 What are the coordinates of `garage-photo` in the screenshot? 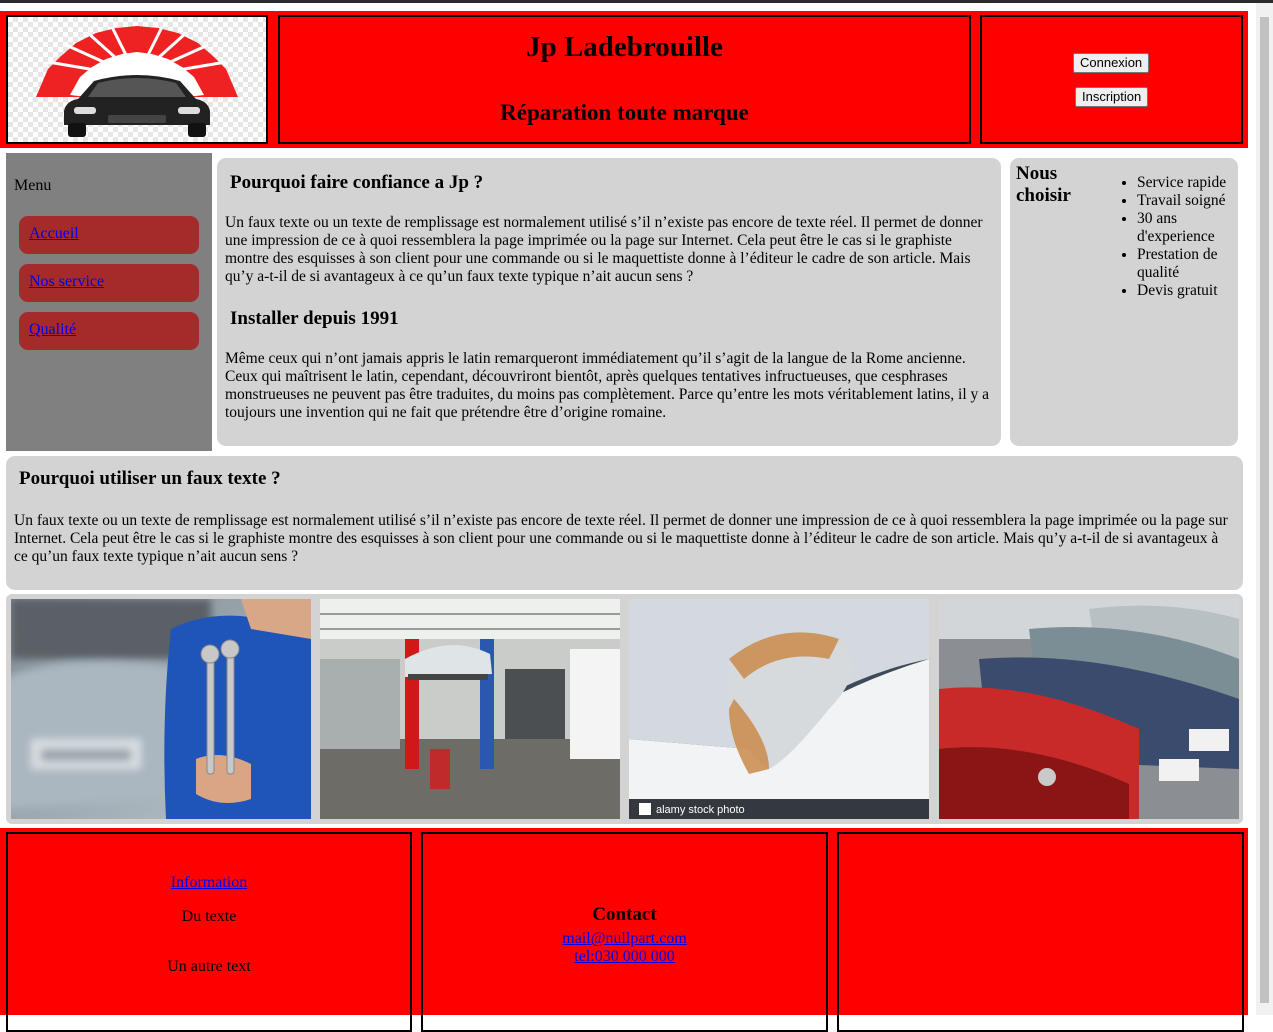 It's located at (470, 709).